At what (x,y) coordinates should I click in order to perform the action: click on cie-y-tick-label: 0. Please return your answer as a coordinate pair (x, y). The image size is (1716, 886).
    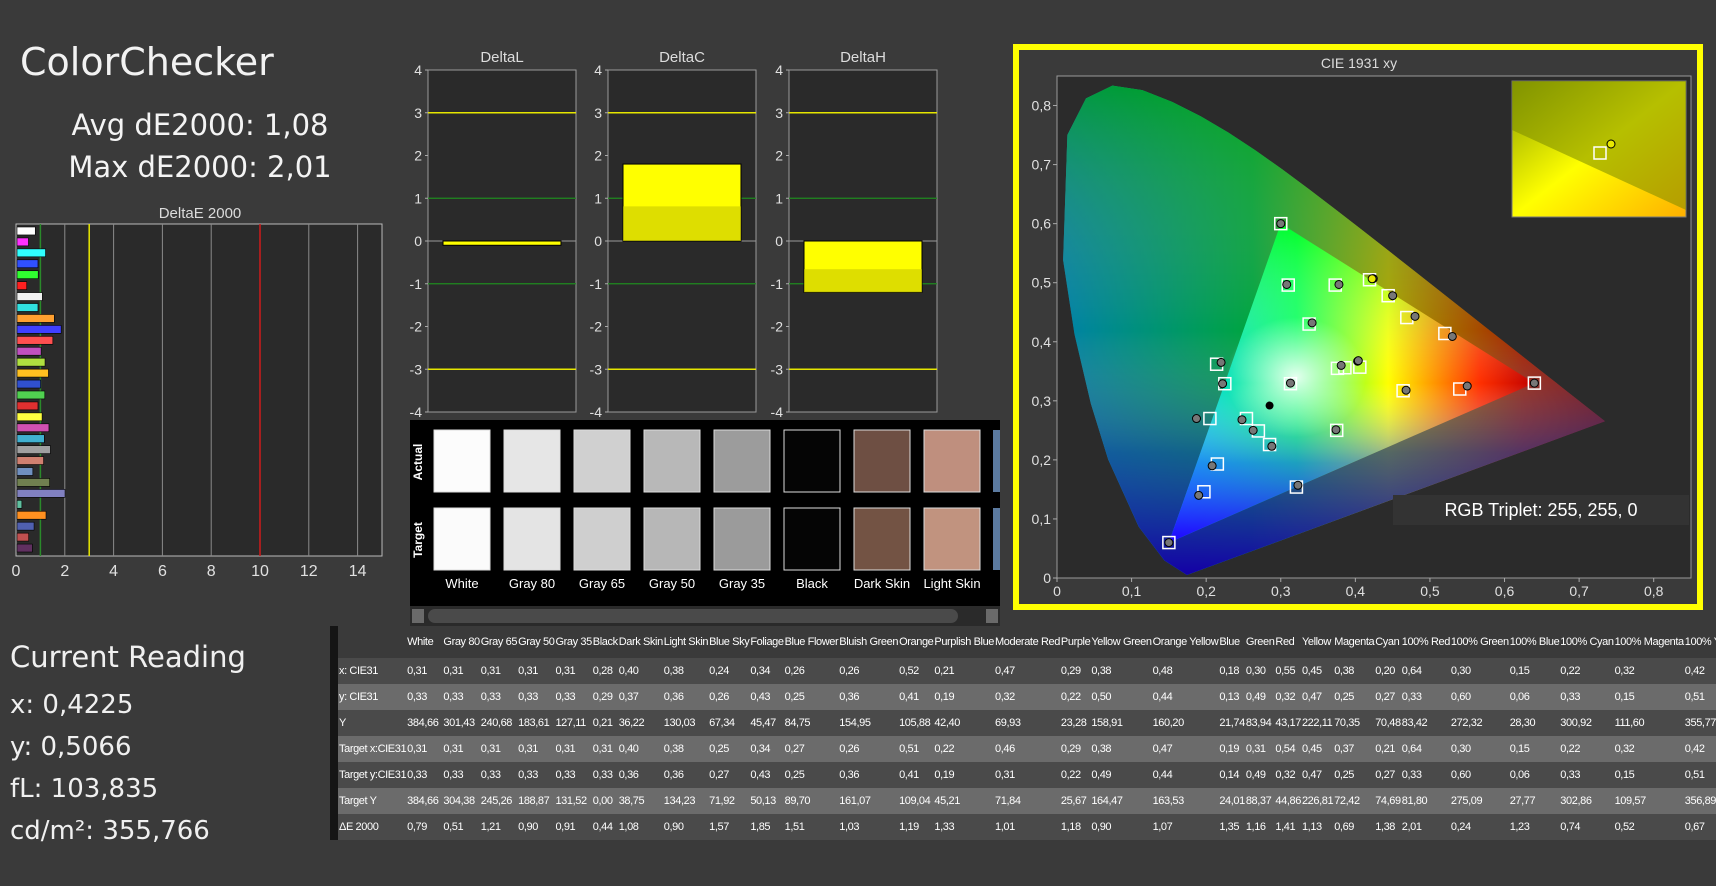
    Looking at the image, I should click on (1047, 578).